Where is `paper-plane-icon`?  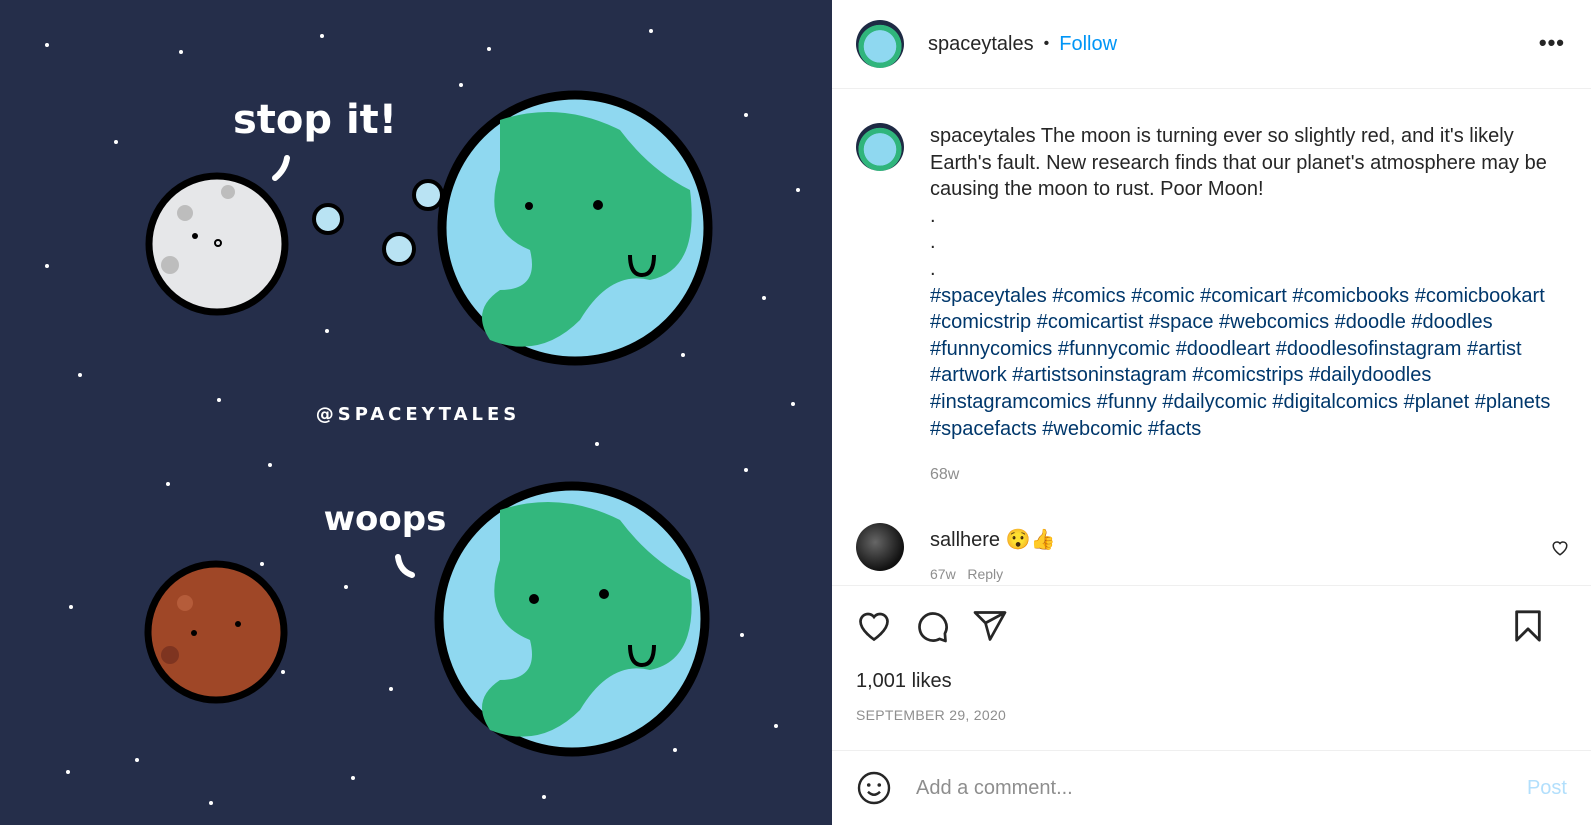
paper-plane-icon is located at coordinates (990, 626).